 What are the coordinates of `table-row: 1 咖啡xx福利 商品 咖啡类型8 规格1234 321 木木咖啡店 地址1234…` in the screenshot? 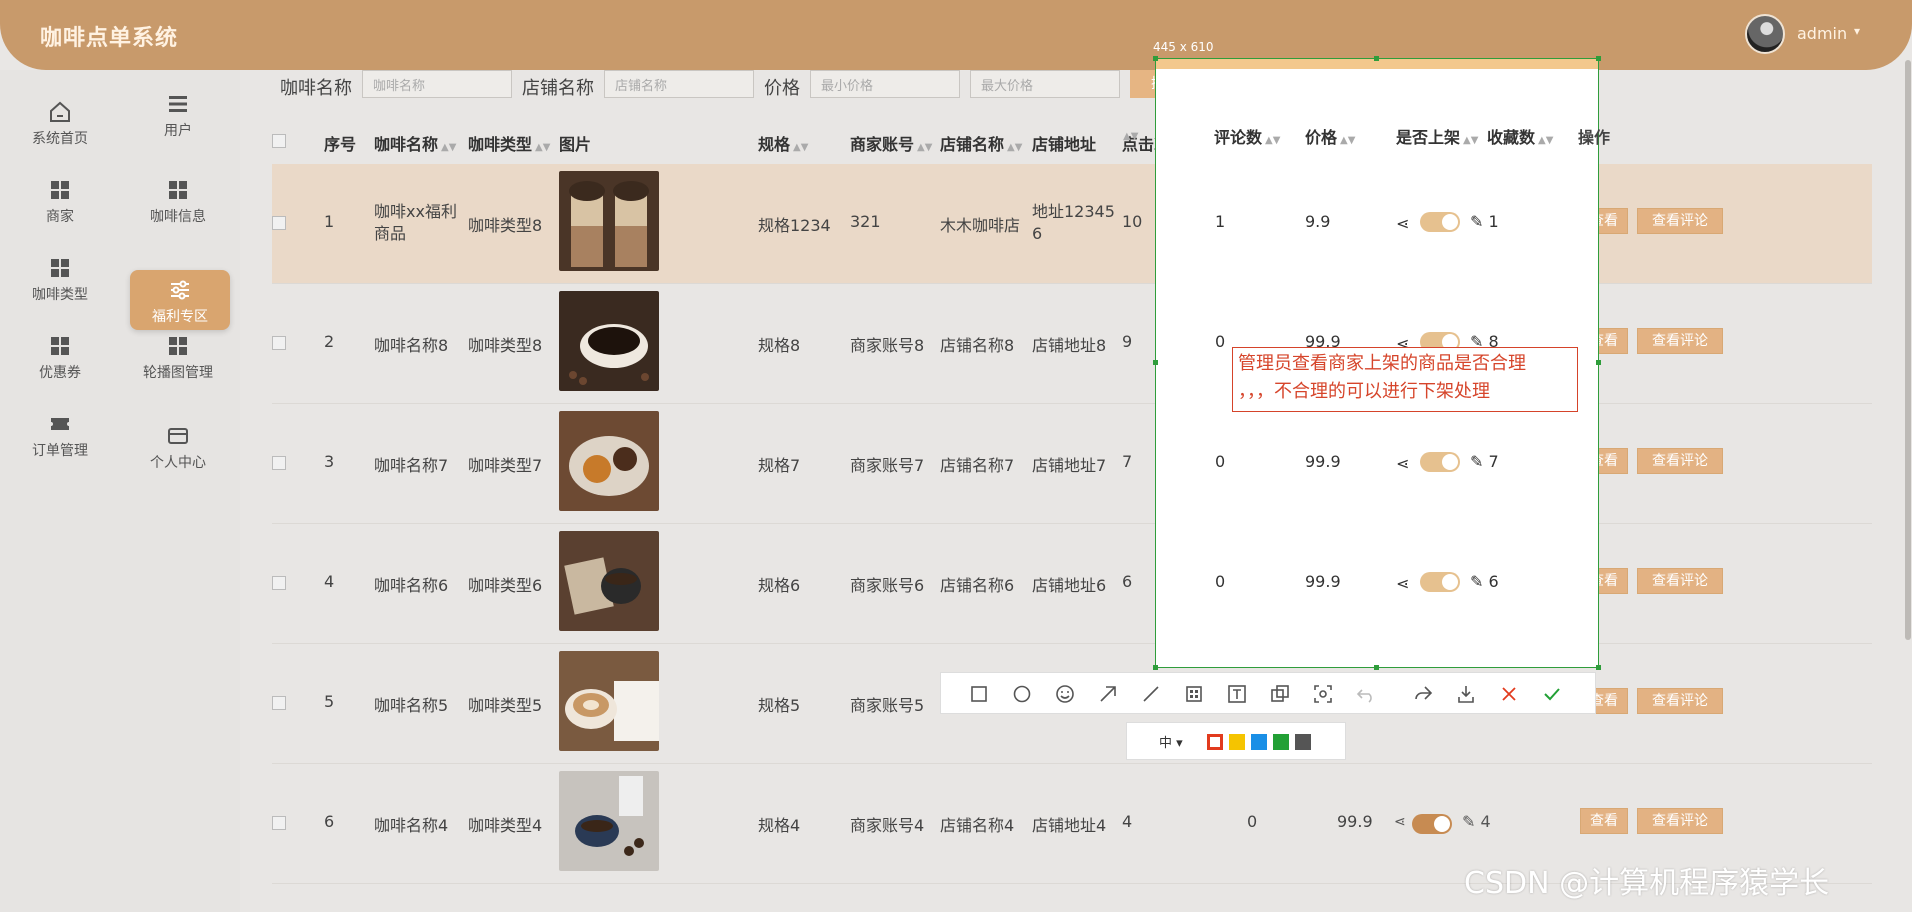 It's located at (1072, 224).